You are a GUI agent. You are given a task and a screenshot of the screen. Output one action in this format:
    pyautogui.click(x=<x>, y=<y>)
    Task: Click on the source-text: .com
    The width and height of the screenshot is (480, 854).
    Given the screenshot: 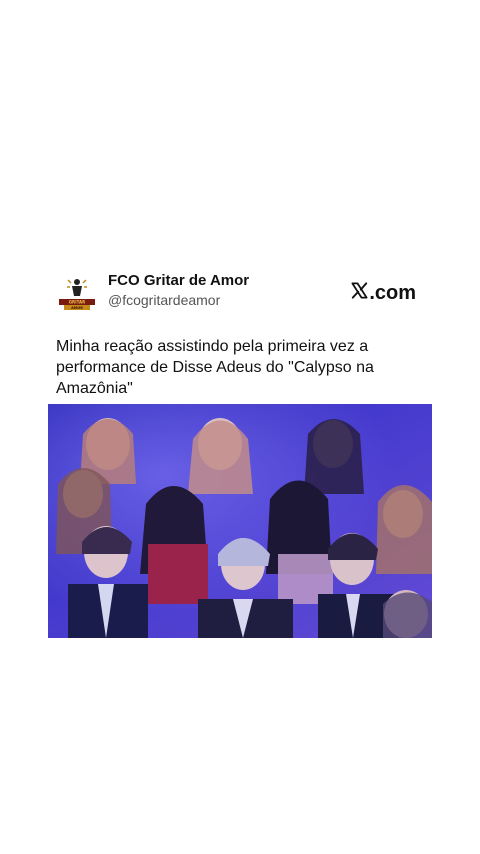 What is the action you would take?
    pyautogui.click(x=392, y=292)
    